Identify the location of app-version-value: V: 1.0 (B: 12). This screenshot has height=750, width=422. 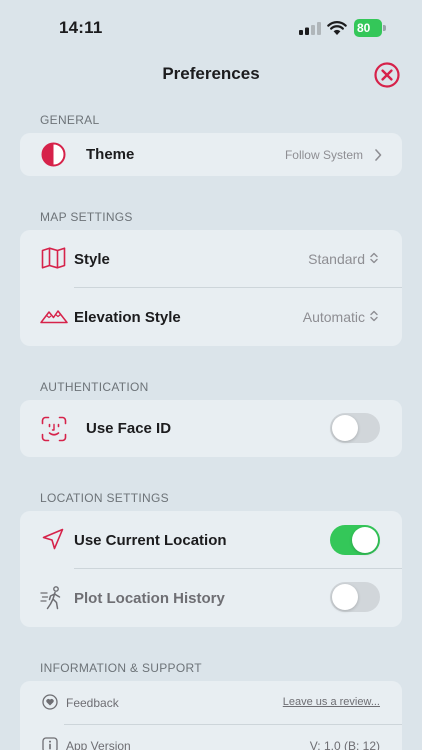
(344, 744).